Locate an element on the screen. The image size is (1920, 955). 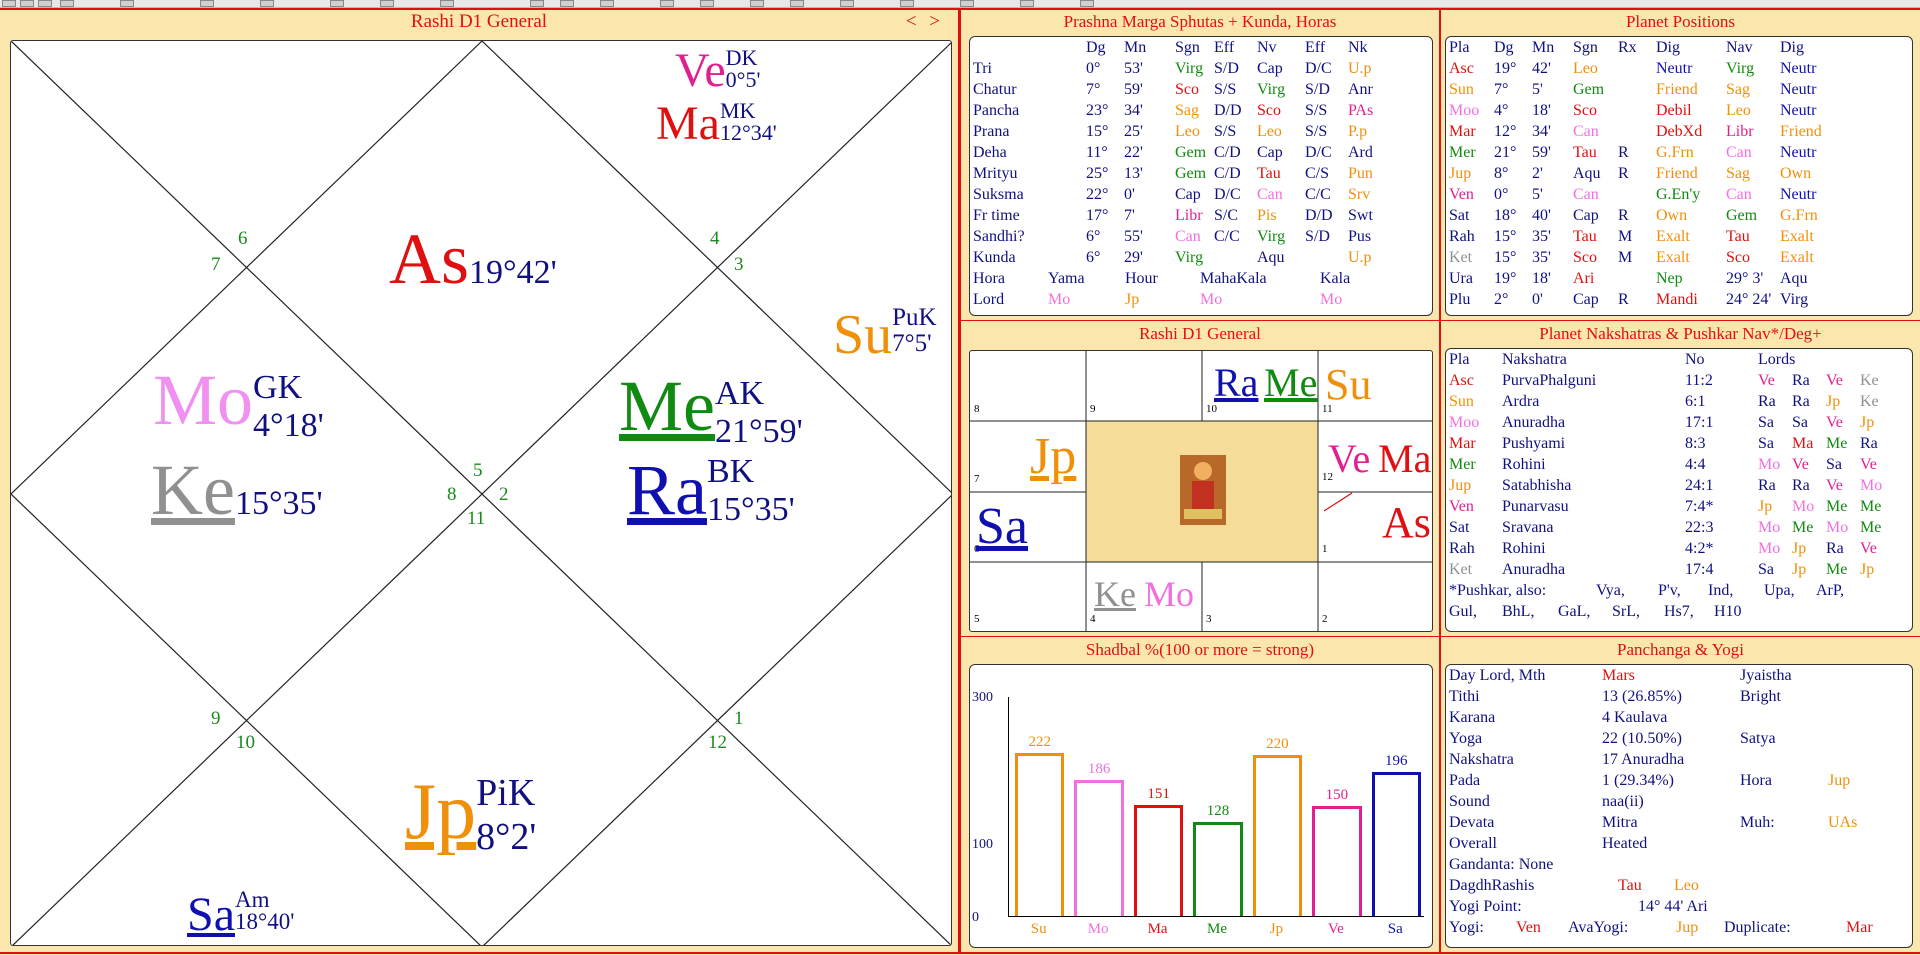
table-cell: 22° is located at coordinates (1097, 194).